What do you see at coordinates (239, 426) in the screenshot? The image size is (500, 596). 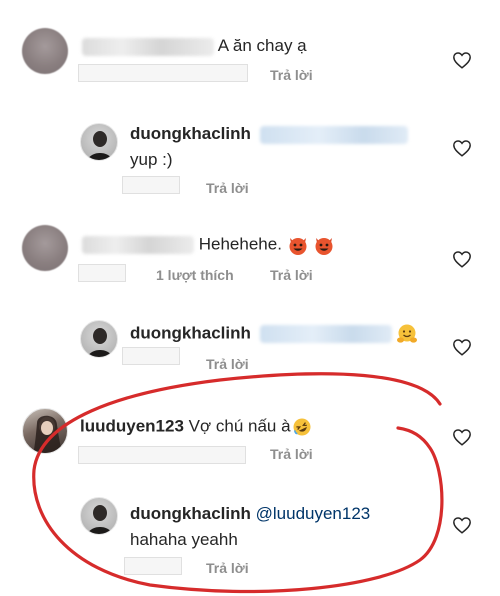 I see `comment-text: Vợ chú nấu à` at bounding box center [239, 426].